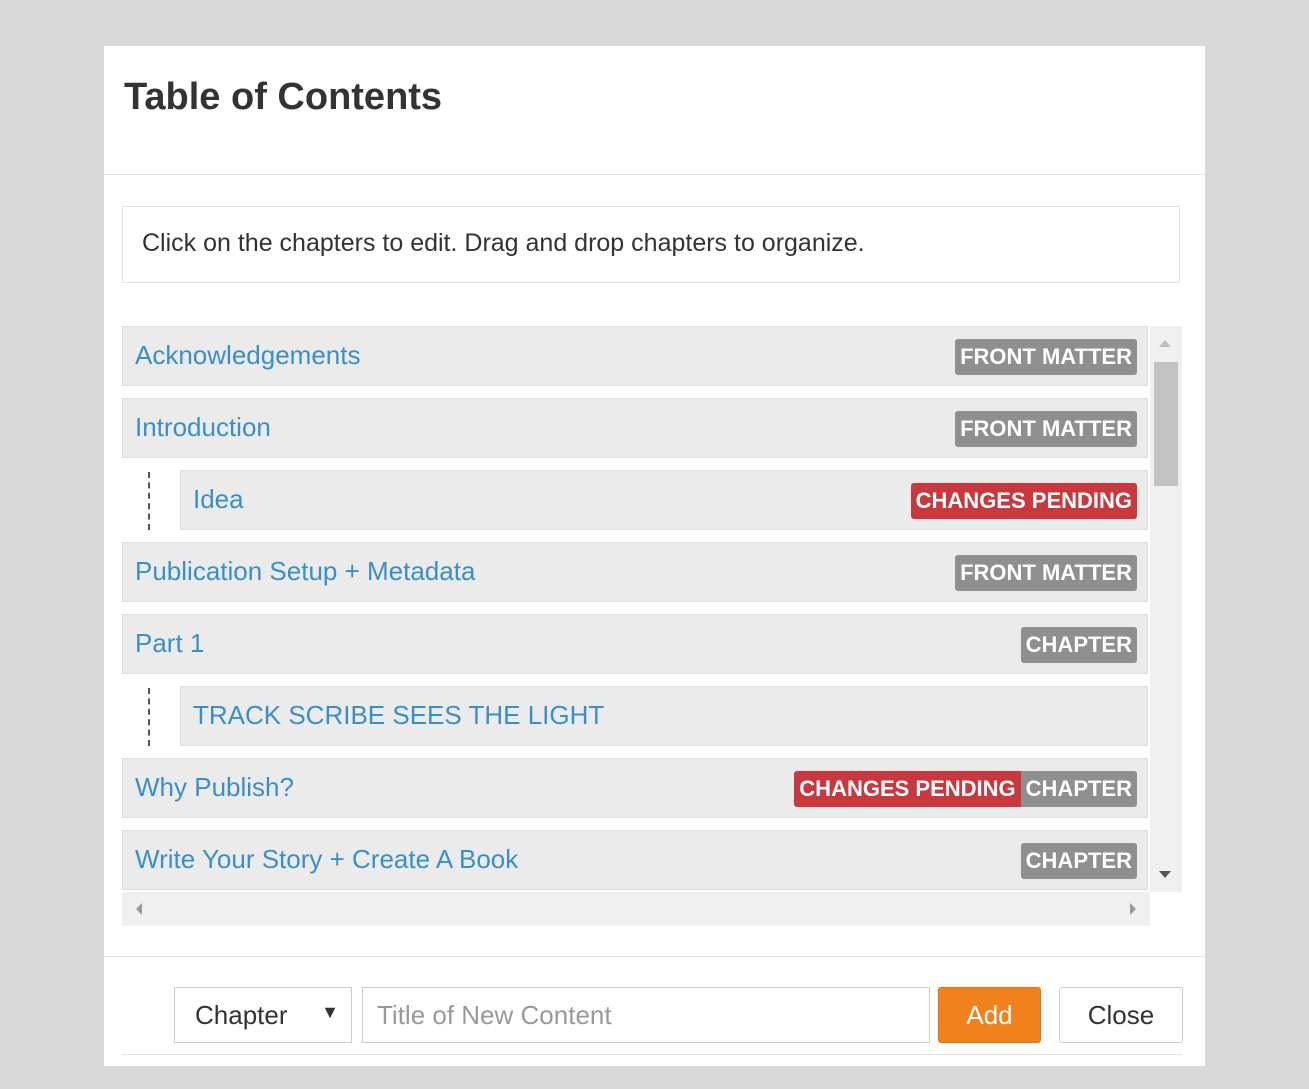  I want to click on scroll-right-icon, so click(1133, 909).